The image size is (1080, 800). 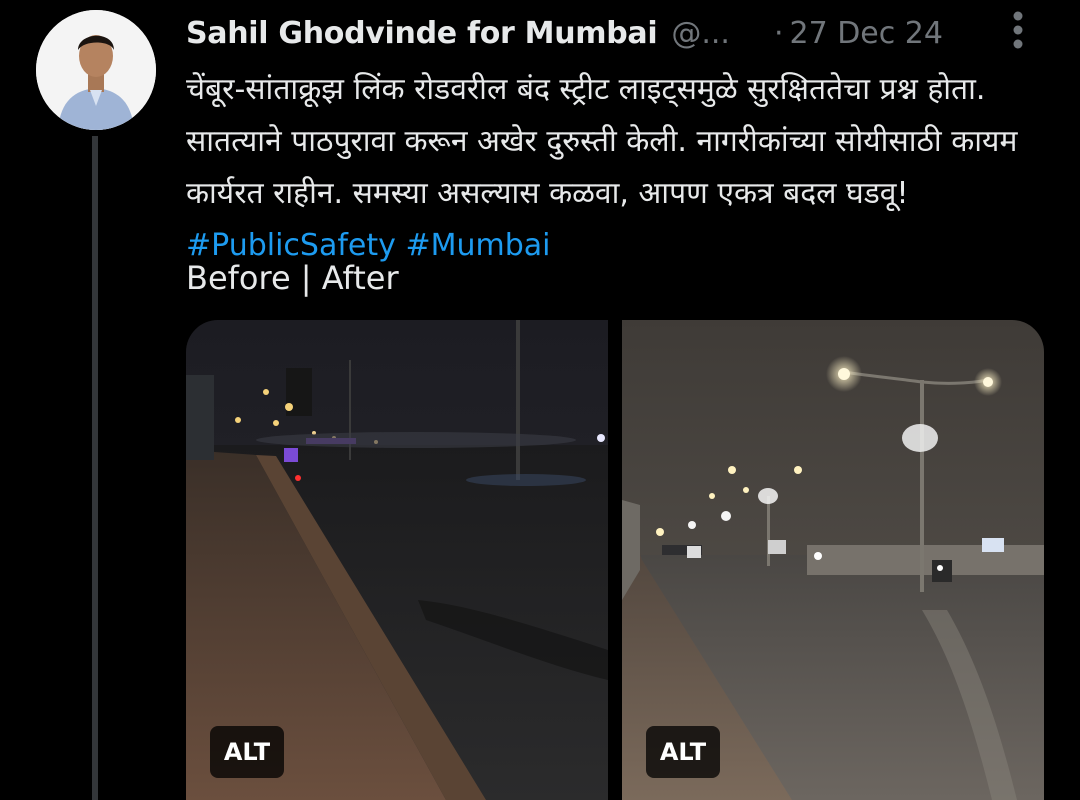 What do you see at coordinates (477, 245) in the screenshot?
I see `hashtag-link: #Mumbai` at bounding box center [477, 245].